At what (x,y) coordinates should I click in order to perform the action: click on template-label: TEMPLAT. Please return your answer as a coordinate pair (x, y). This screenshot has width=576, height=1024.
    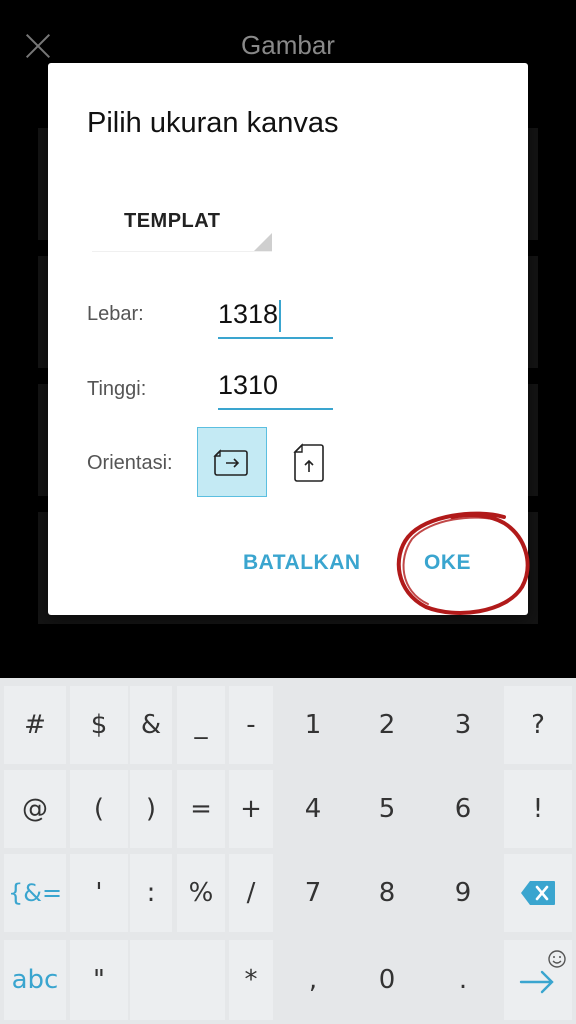
    Looking at the image, I should click on (172, 221).